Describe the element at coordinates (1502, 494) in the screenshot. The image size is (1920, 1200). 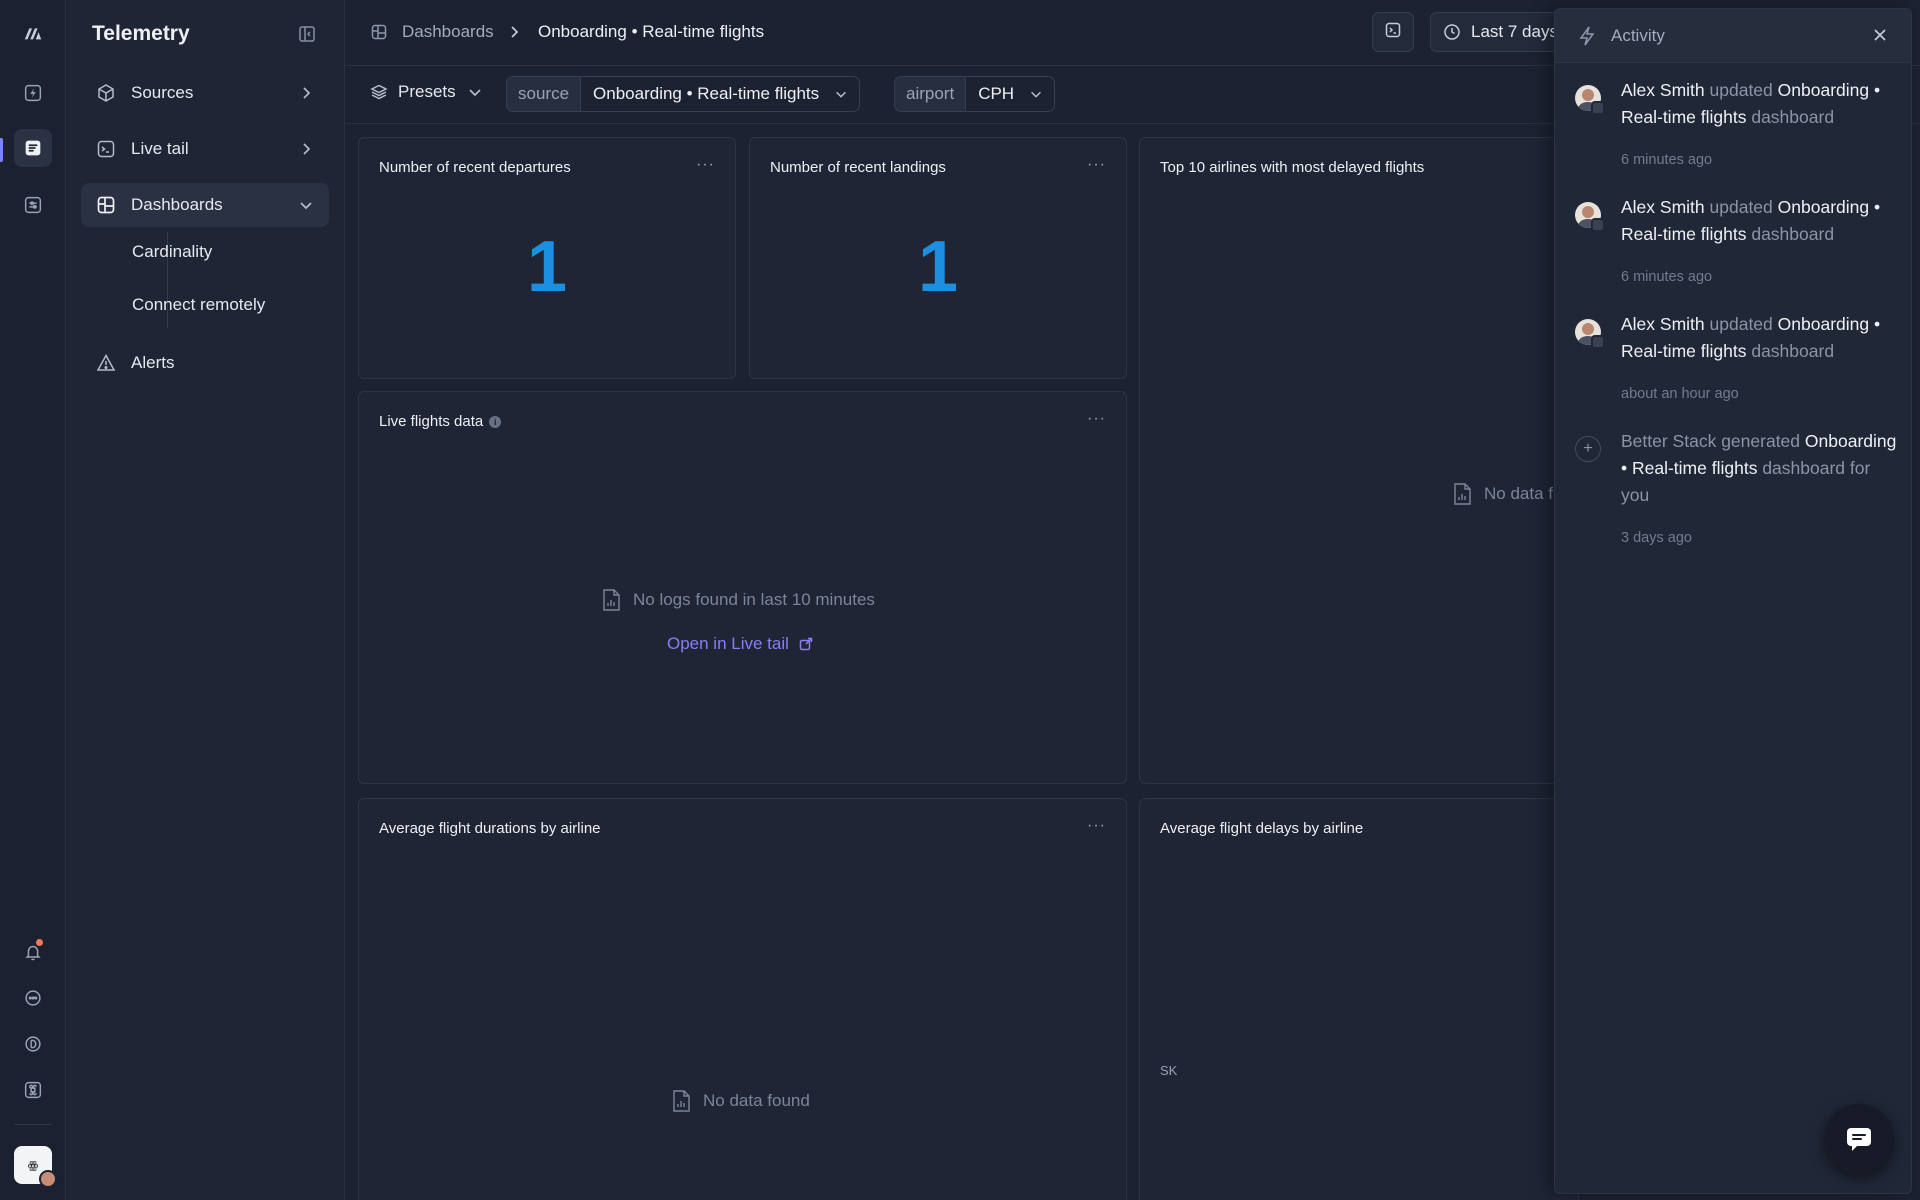
I see `empty-state: No data f` at that location.